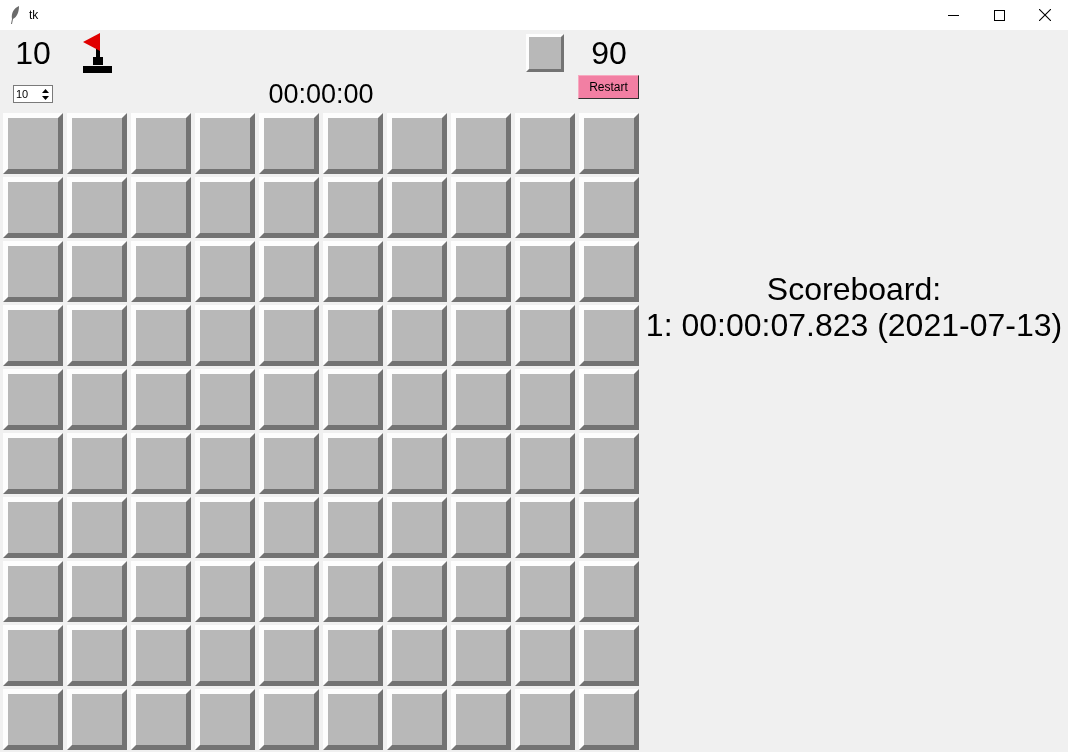 The height and width of the screenshot is (752, 1068). Describe the element at coordinates (45, 97) in the screenshot. I see `caret-down-icon` at that location.